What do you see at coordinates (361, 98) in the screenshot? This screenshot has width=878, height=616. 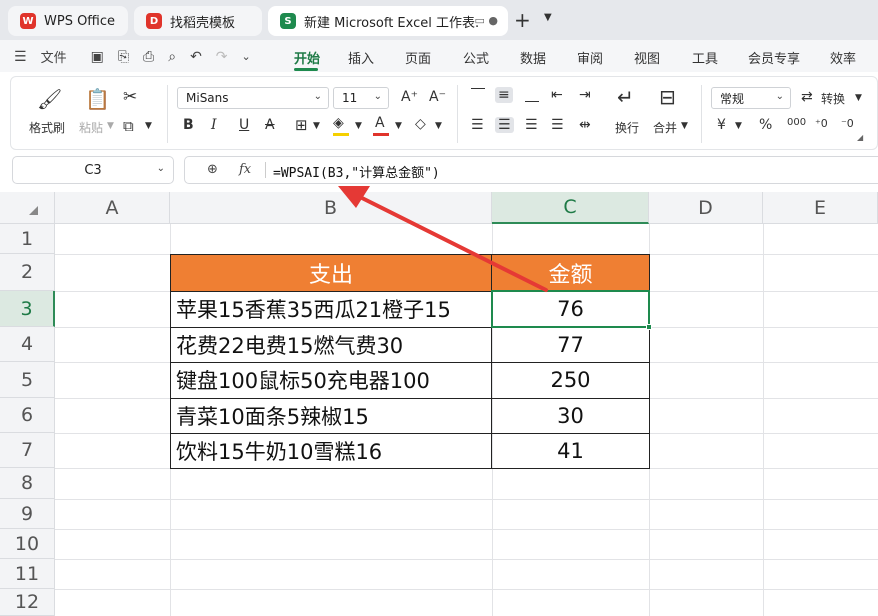 I see `font-size-select: 11 ⌄` at bounding box center [361, 98].